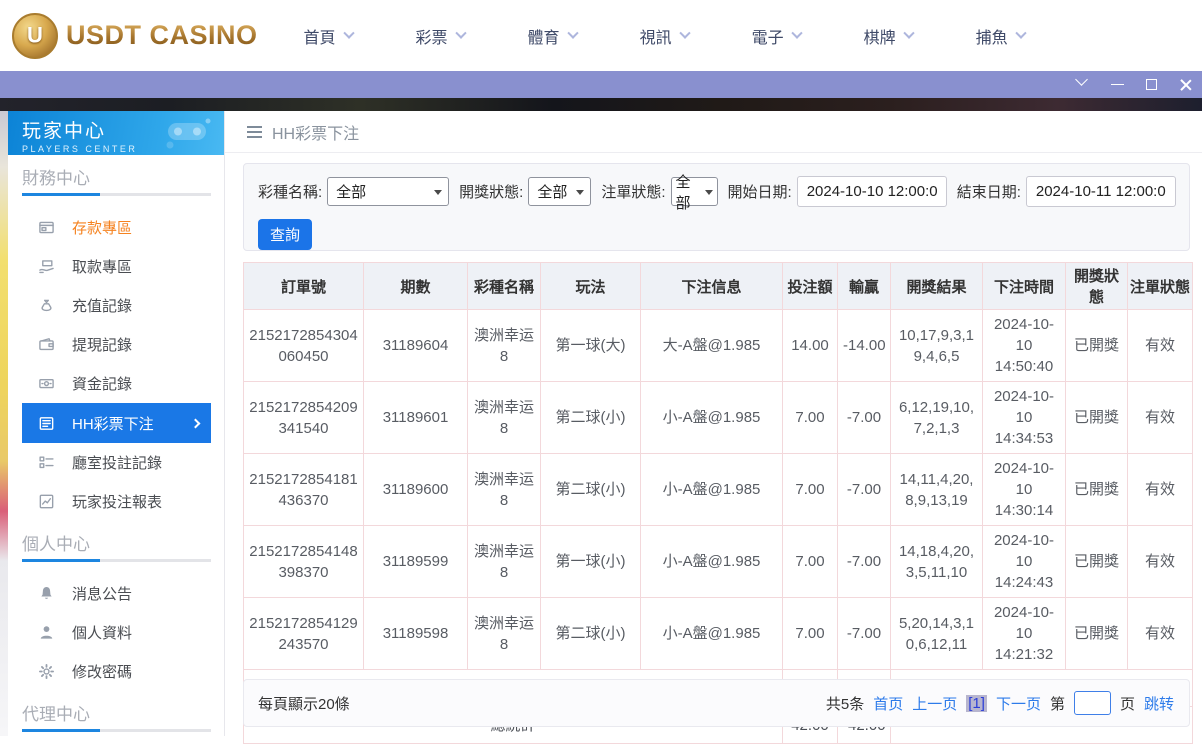 The width and height of the screenshot is (1202, 744). I want to click on sidebar-item-label: 資金記錄, so click(102, 384).